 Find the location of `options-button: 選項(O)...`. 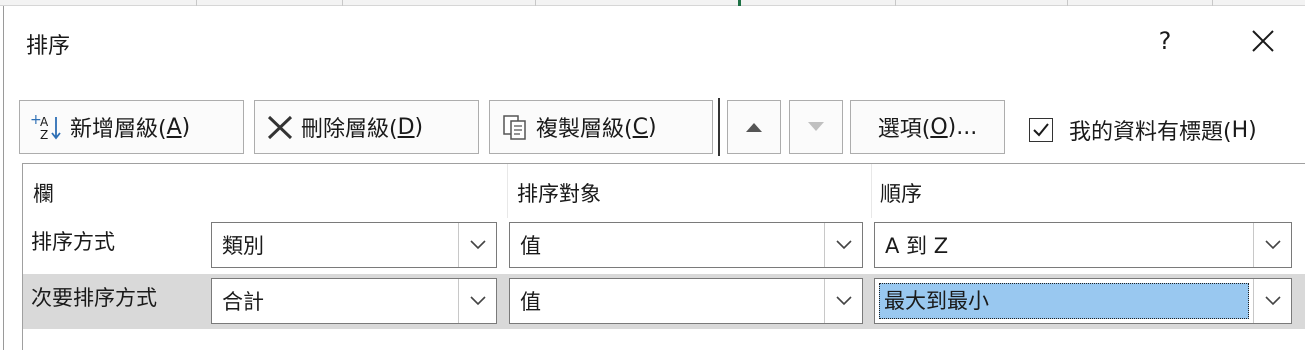

options-button: 選項(O)... is located at coordinates (927, 127).